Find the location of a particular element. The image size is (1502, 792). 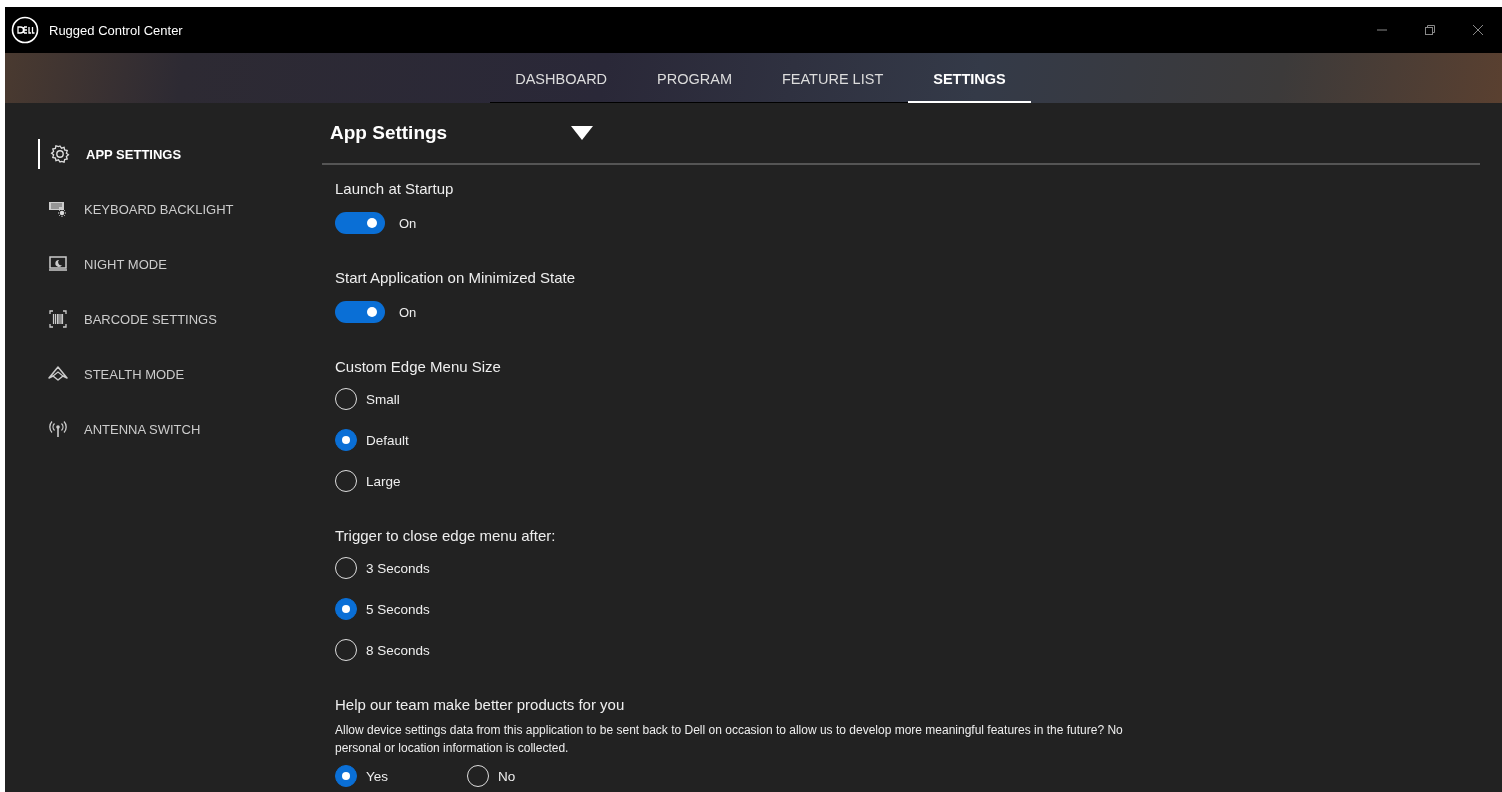

sidebar-item: BARCODE SETTINGS is located at coordinates (168, 319).